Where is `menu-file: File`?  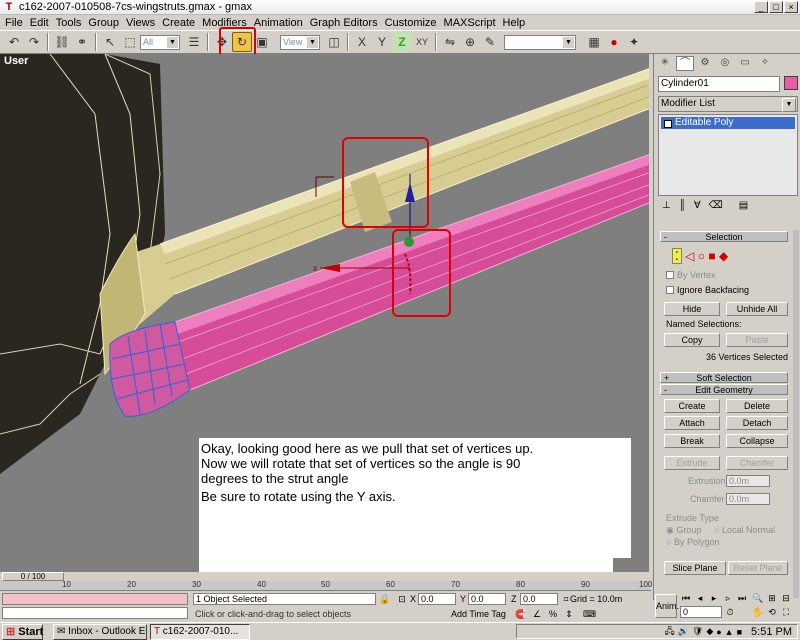
menu-file: File is located at coordinates (15, 23).